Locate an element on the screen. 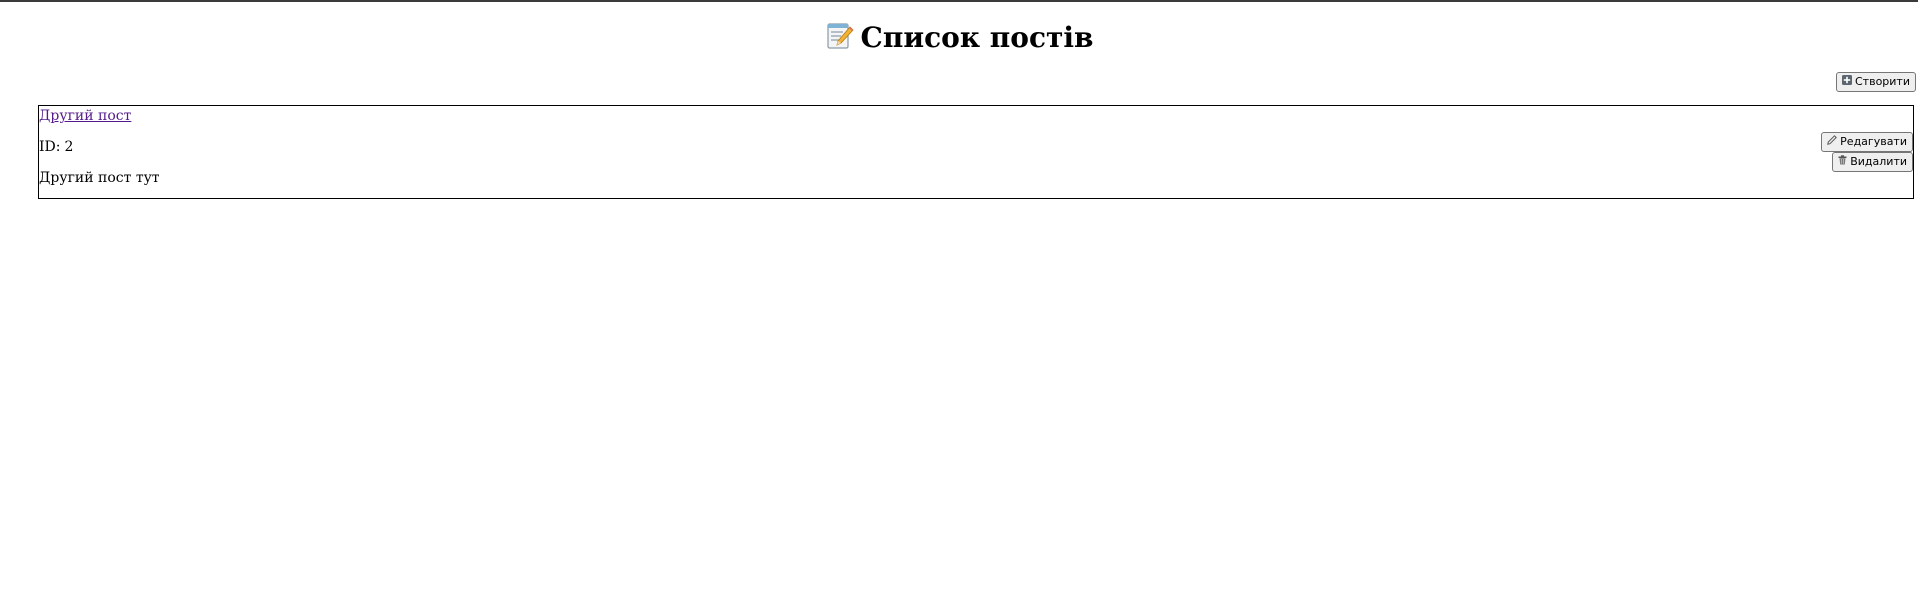 The height and width of the screenshot is (592, 1918). page-title-text: Список постів is located at coordinates (977, 37).